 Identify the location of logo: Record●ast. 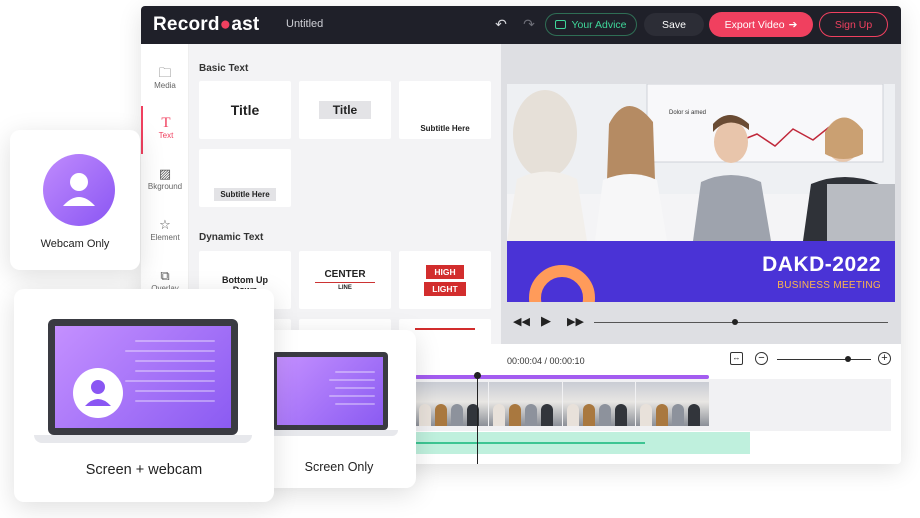
(206, 24).